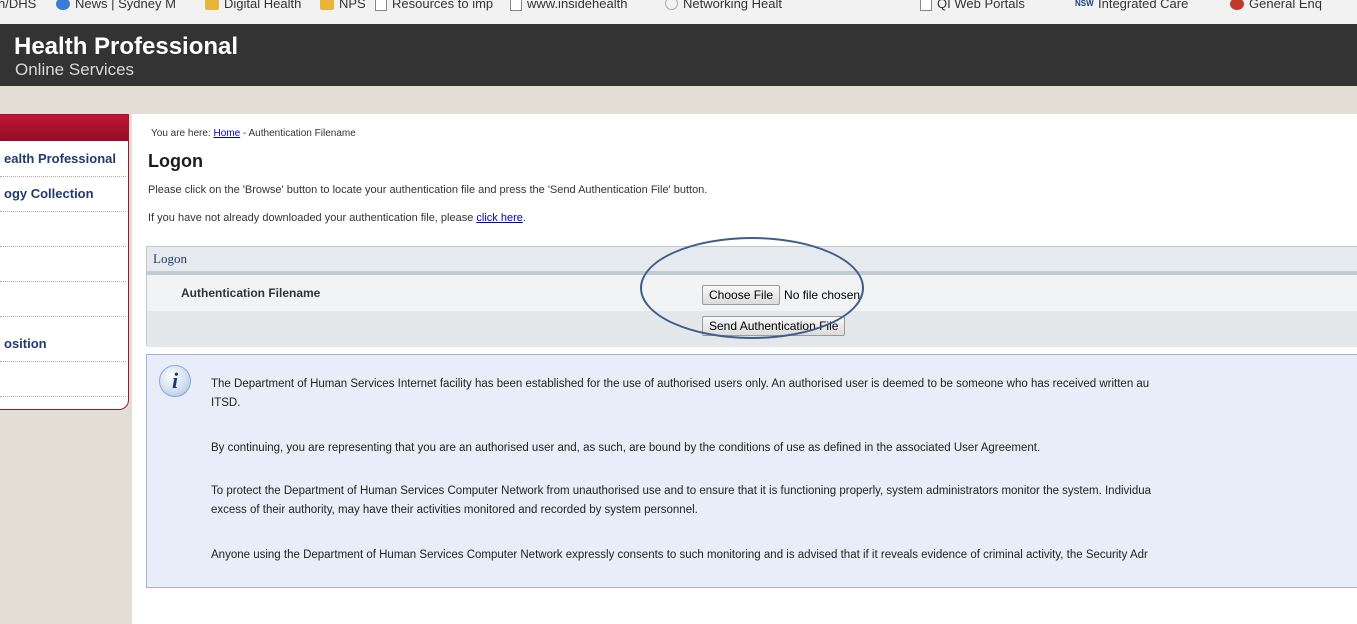 The image size is (1357, 624). Describe the element at coordinates (1143, 5) in the screenshot. I see `bookmark-label: Integrated Care` at that location.